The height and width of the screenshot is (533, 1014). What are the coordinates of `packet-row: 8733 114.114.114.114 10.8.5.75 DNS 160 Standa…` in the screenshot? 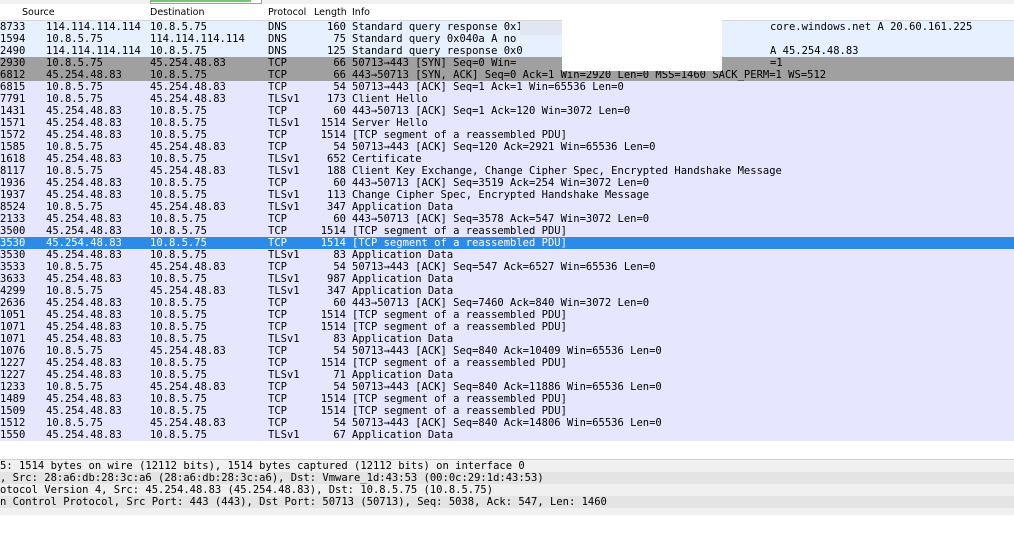 It's located at (507, 27).